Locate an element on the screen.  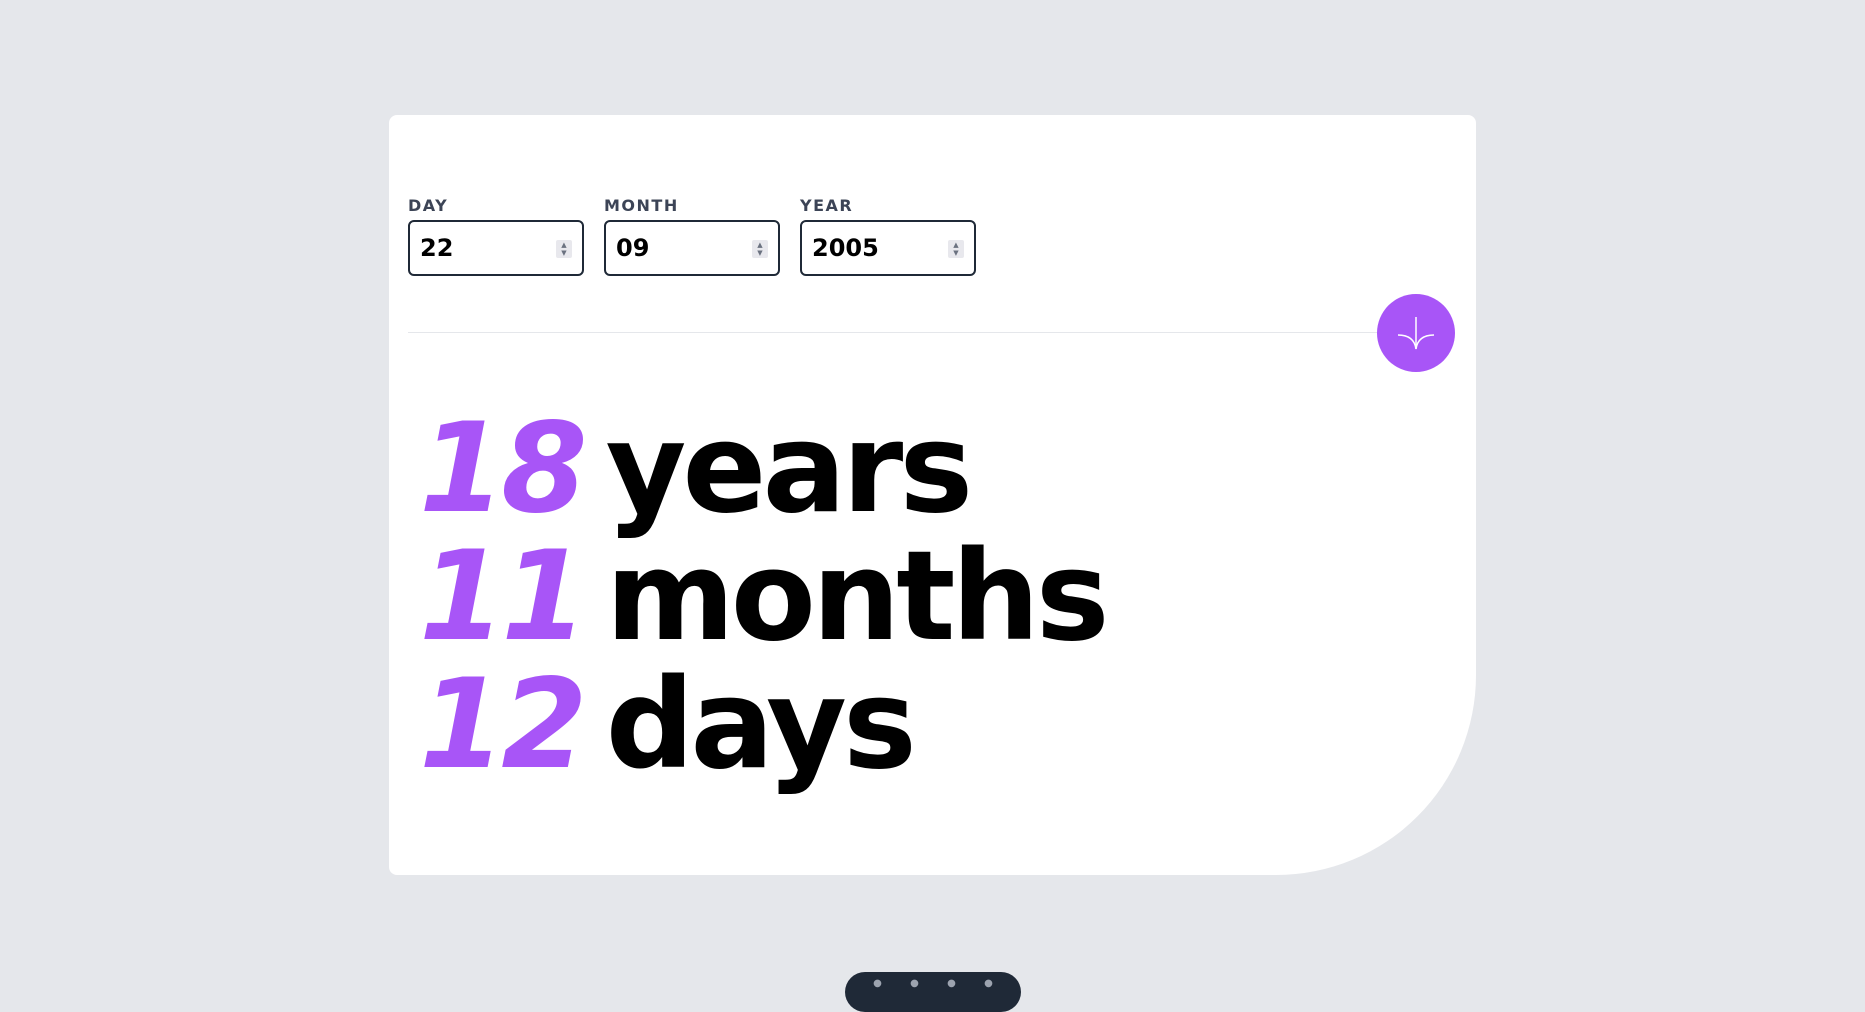
day-input-box: ▲ ▼ is located at coordinates (496, 248).